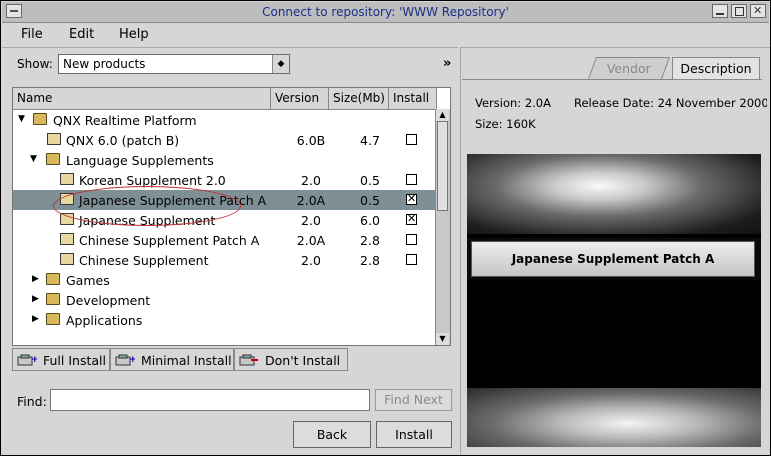 This screenshot has width=771, height=456. Describe the element at coordinates (225, 280) in the screenshot. I see `tree-row: ▶ Games` at that location.